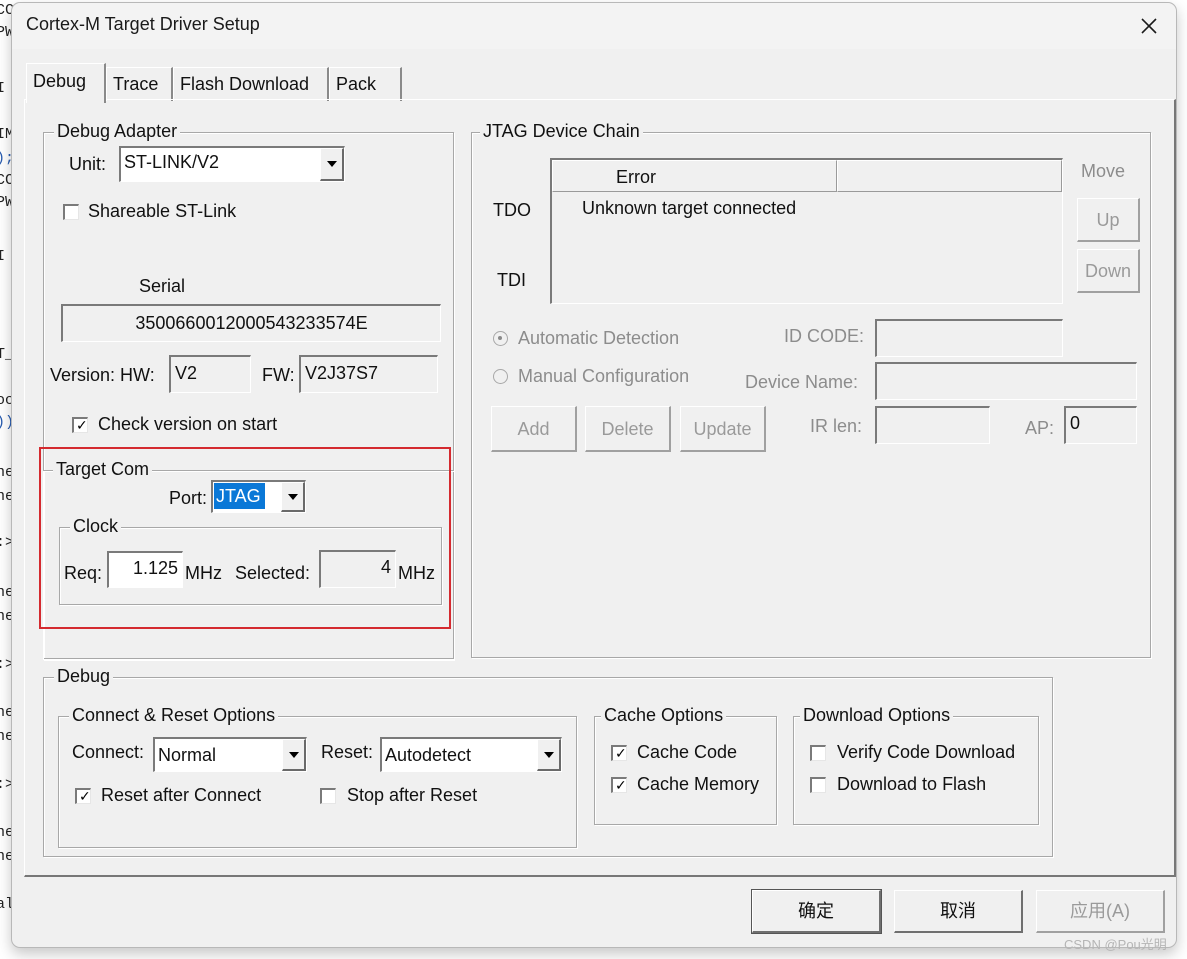  Describe the element at coordinates (83, 573) in the screenshot. I see `req-label: Req:` at that location.